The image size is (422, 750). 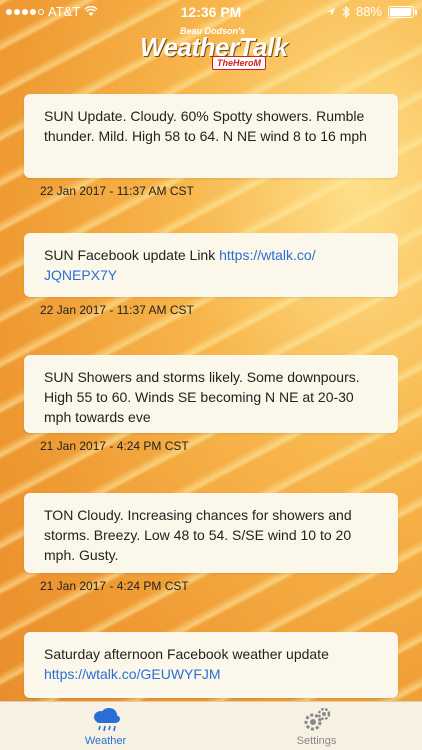 I want to click on location-arrow-icon, so click(x=330, y=11).